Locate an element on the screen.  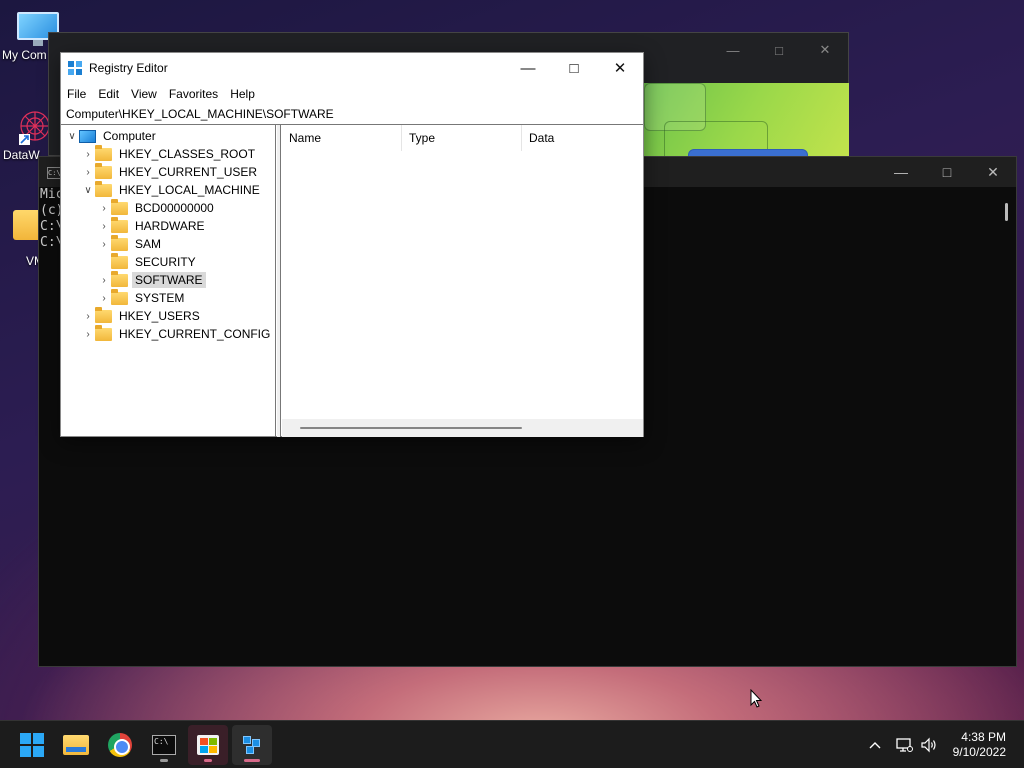
regedit-icon is located at coordinates (75, 68).